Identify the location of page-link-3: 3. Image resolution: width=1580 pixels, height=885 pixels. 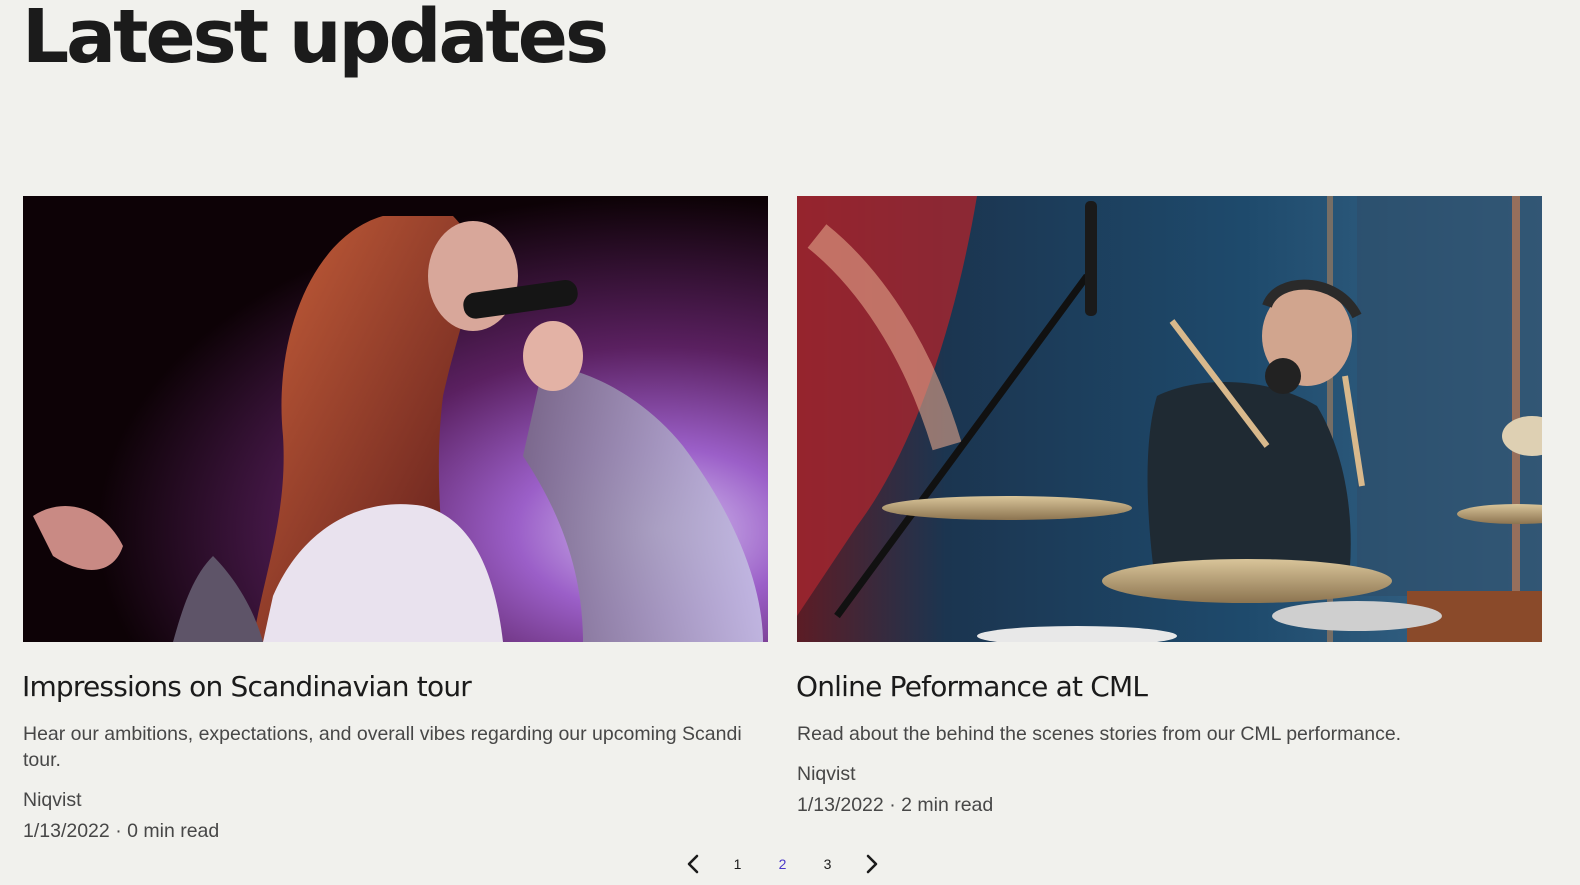
(827, 864).